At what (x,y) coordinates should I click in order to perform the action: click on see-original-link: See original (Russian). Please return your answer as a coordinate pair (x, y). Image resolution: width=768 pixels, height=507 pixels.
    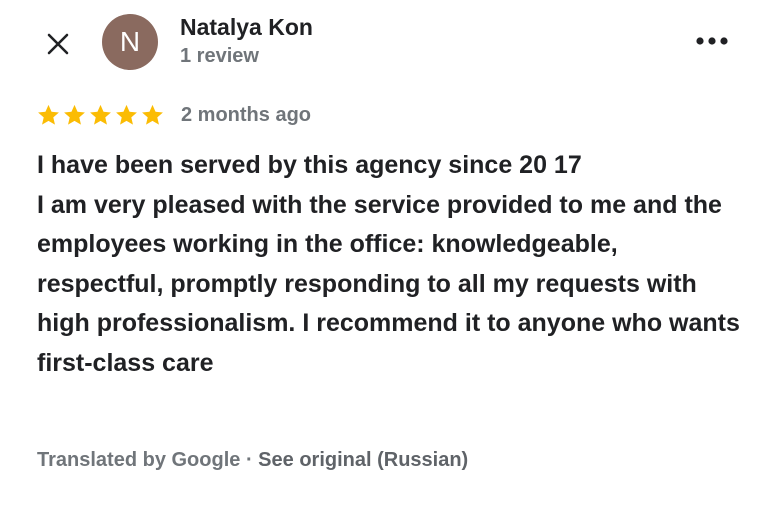
    Looking at the image, I should click on (363, 460).